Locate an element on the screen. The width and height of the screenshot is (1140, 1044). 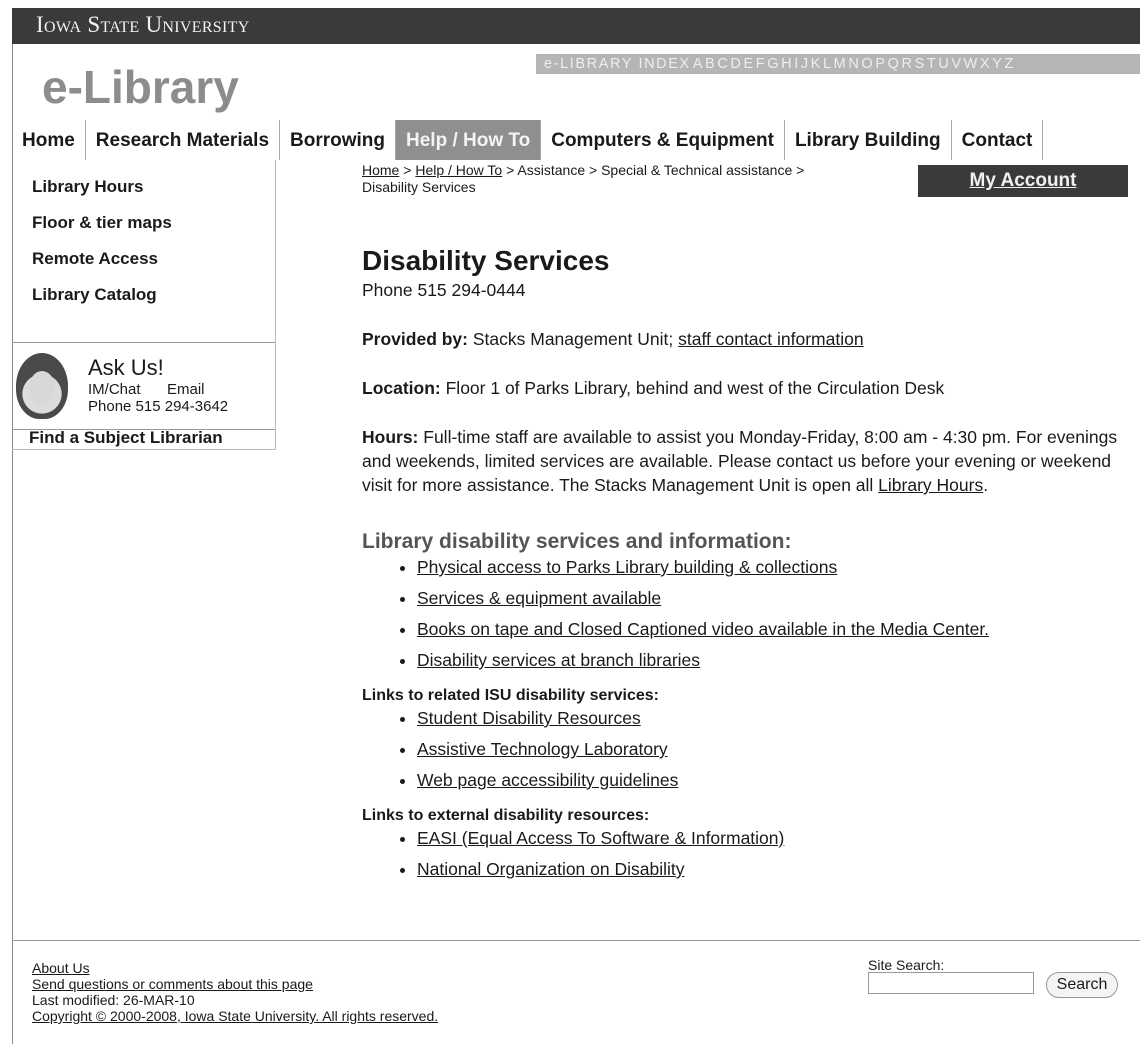
services-equipment-link: Services & equipment available is located at coordinates (539, 598).